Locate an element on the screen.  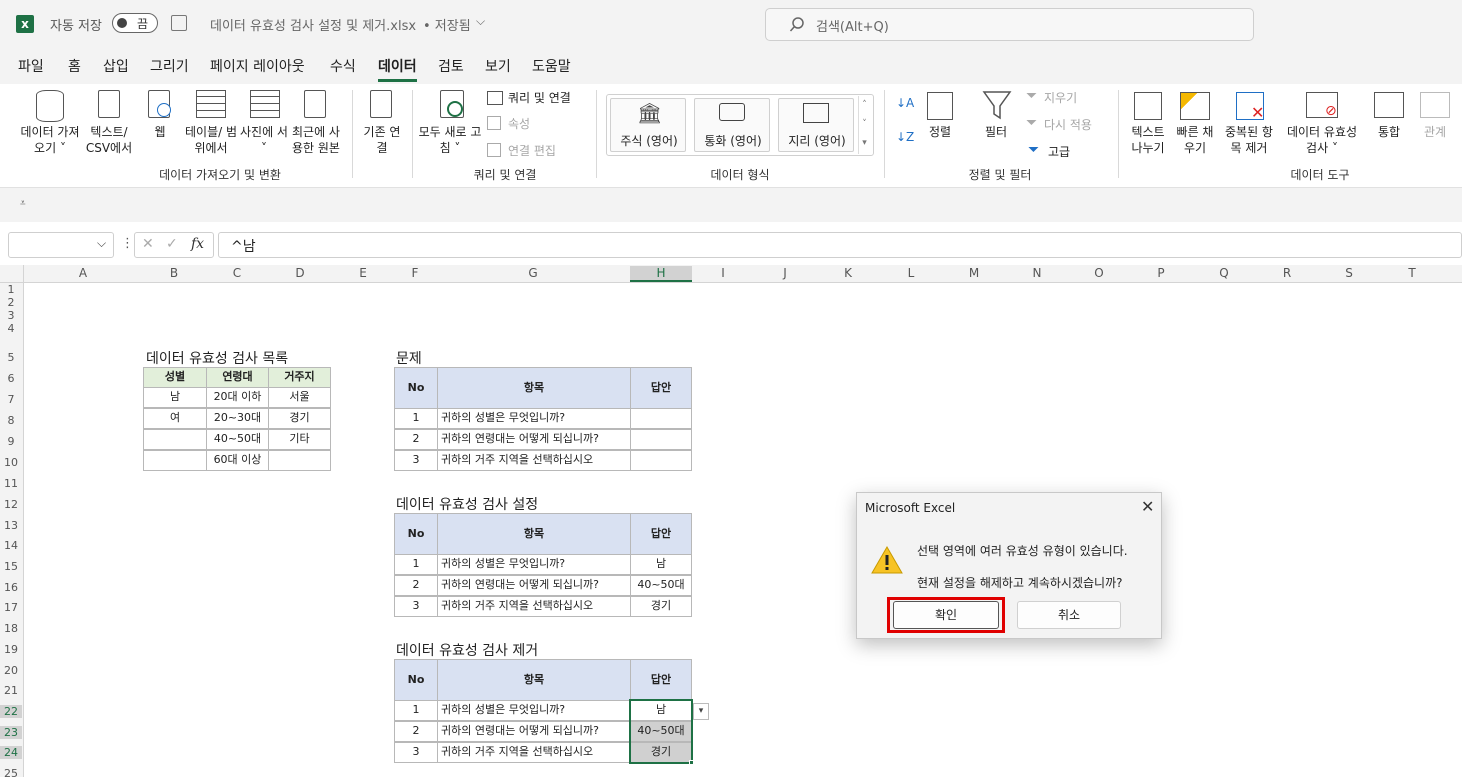
column-header: R is located at coordinates (1287, 273).